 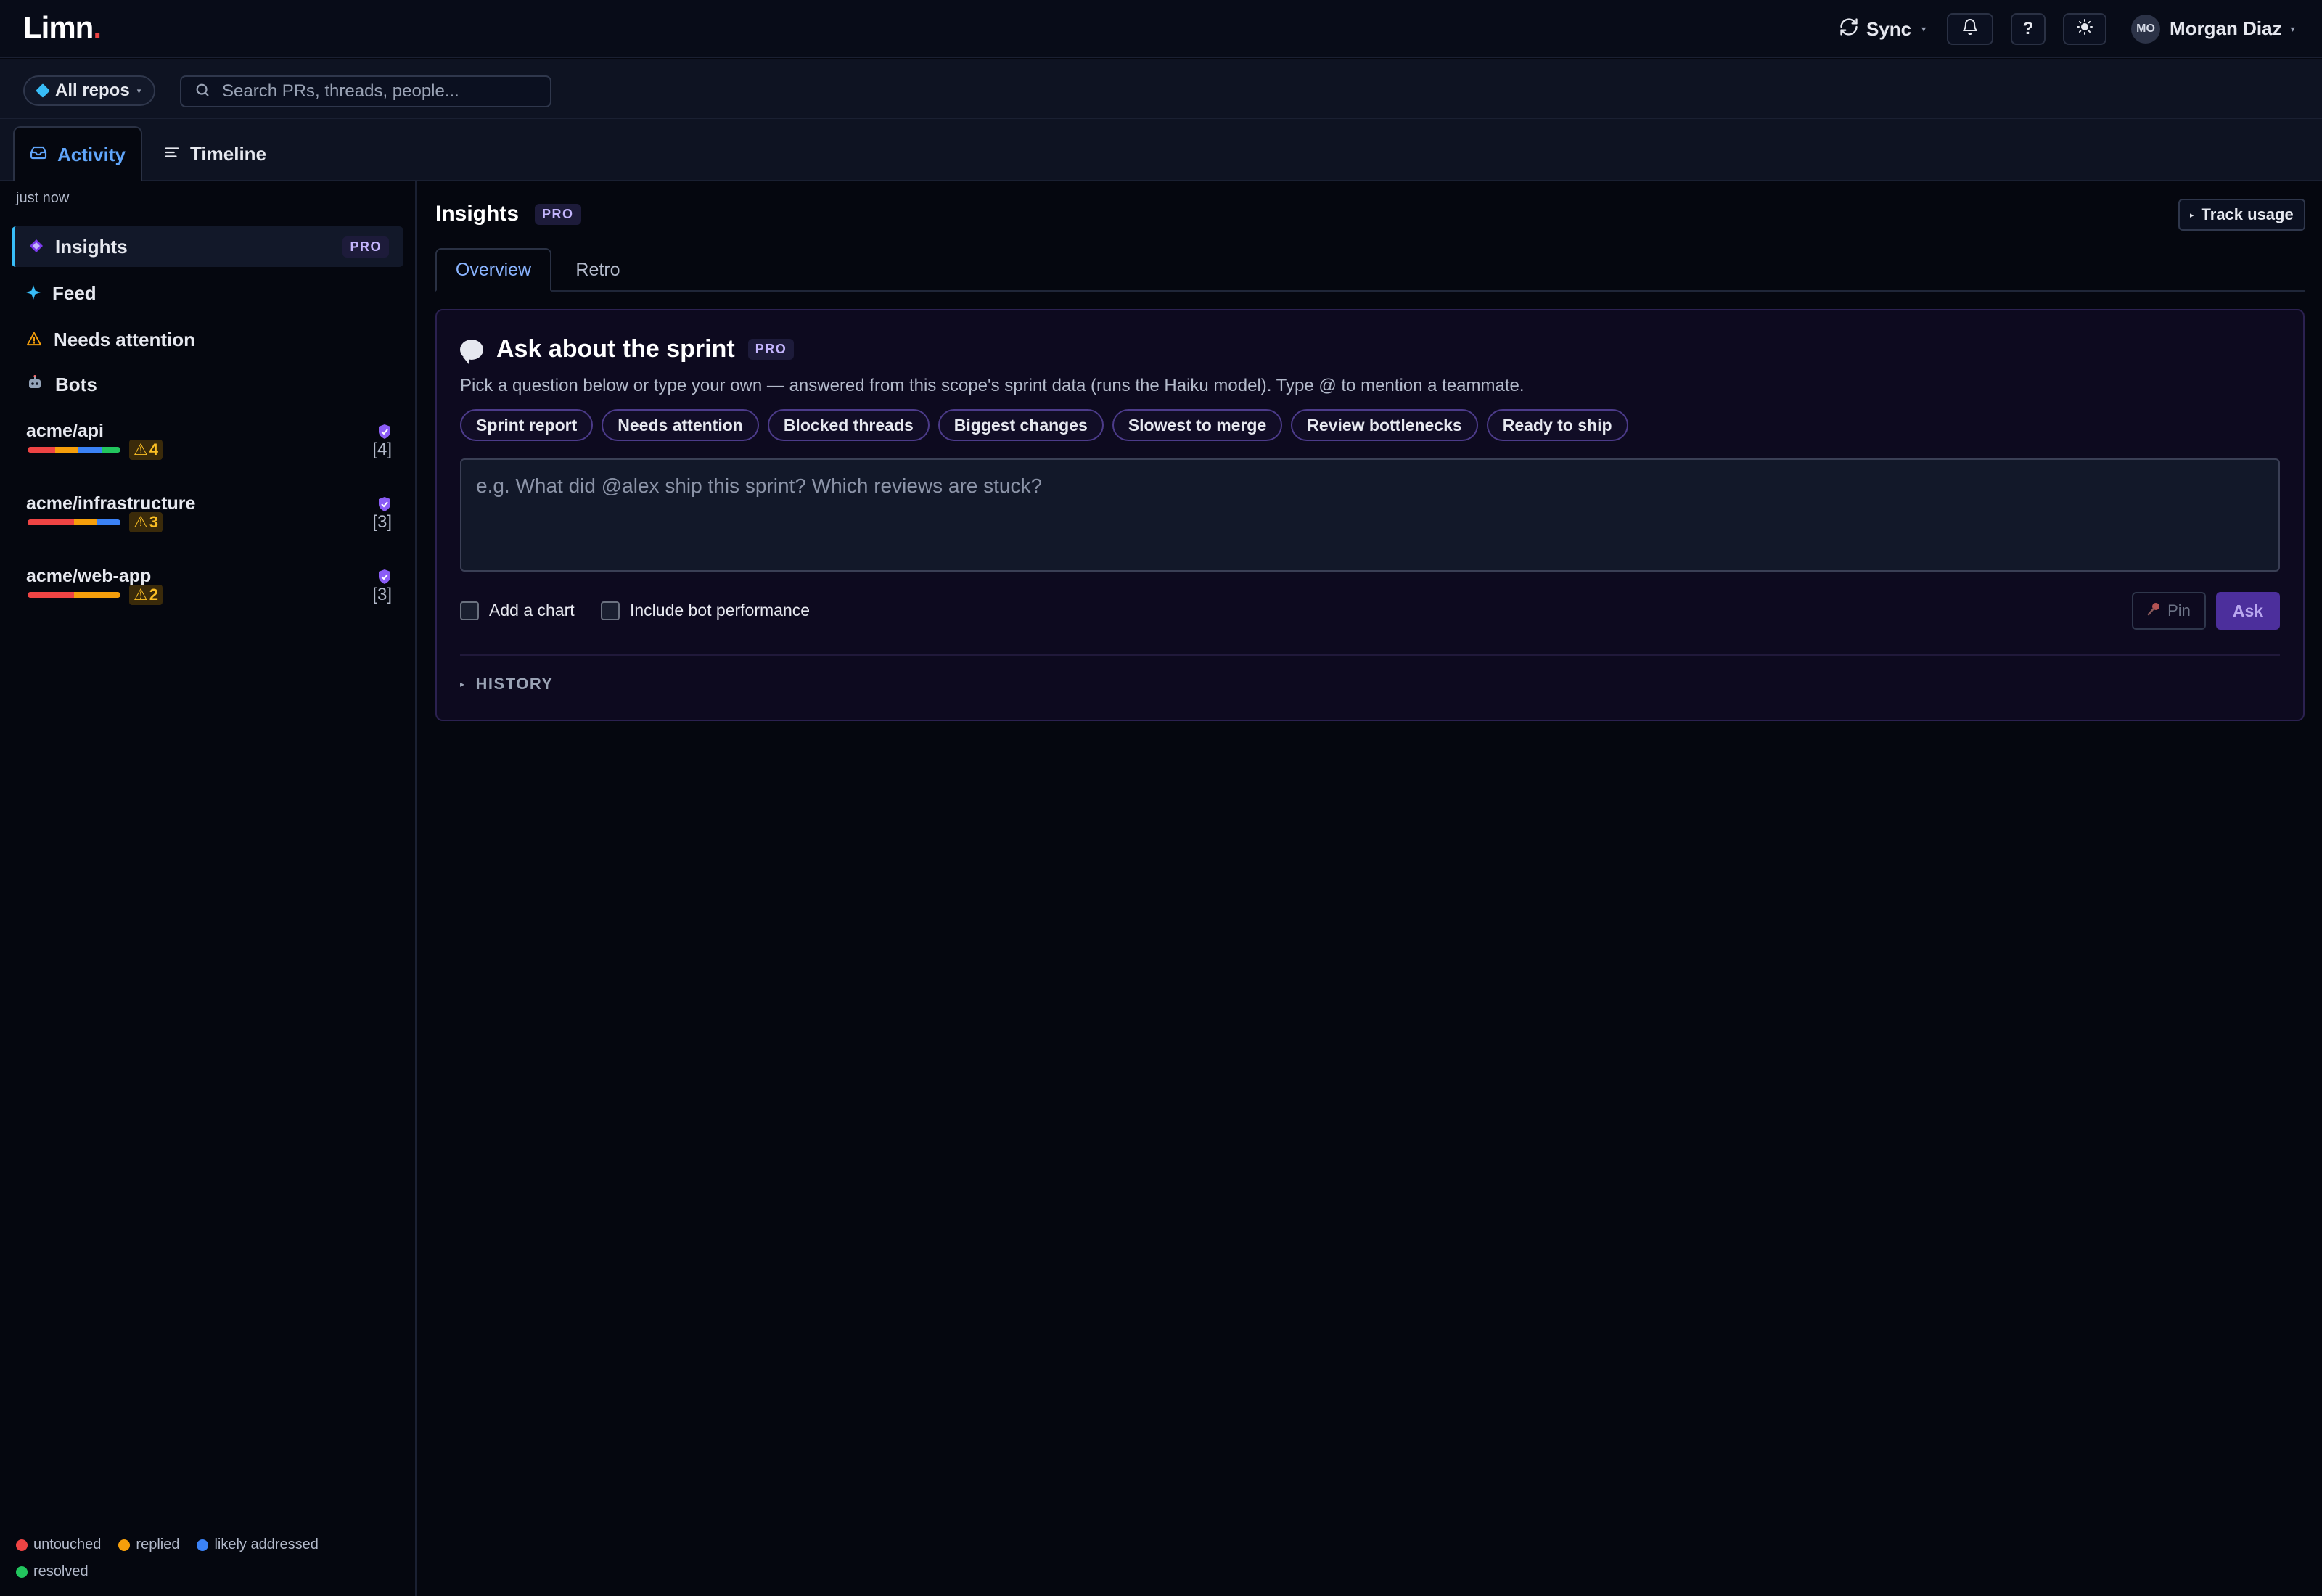 I want to click on repo-name: acme/api, so click(x=65, y=431).